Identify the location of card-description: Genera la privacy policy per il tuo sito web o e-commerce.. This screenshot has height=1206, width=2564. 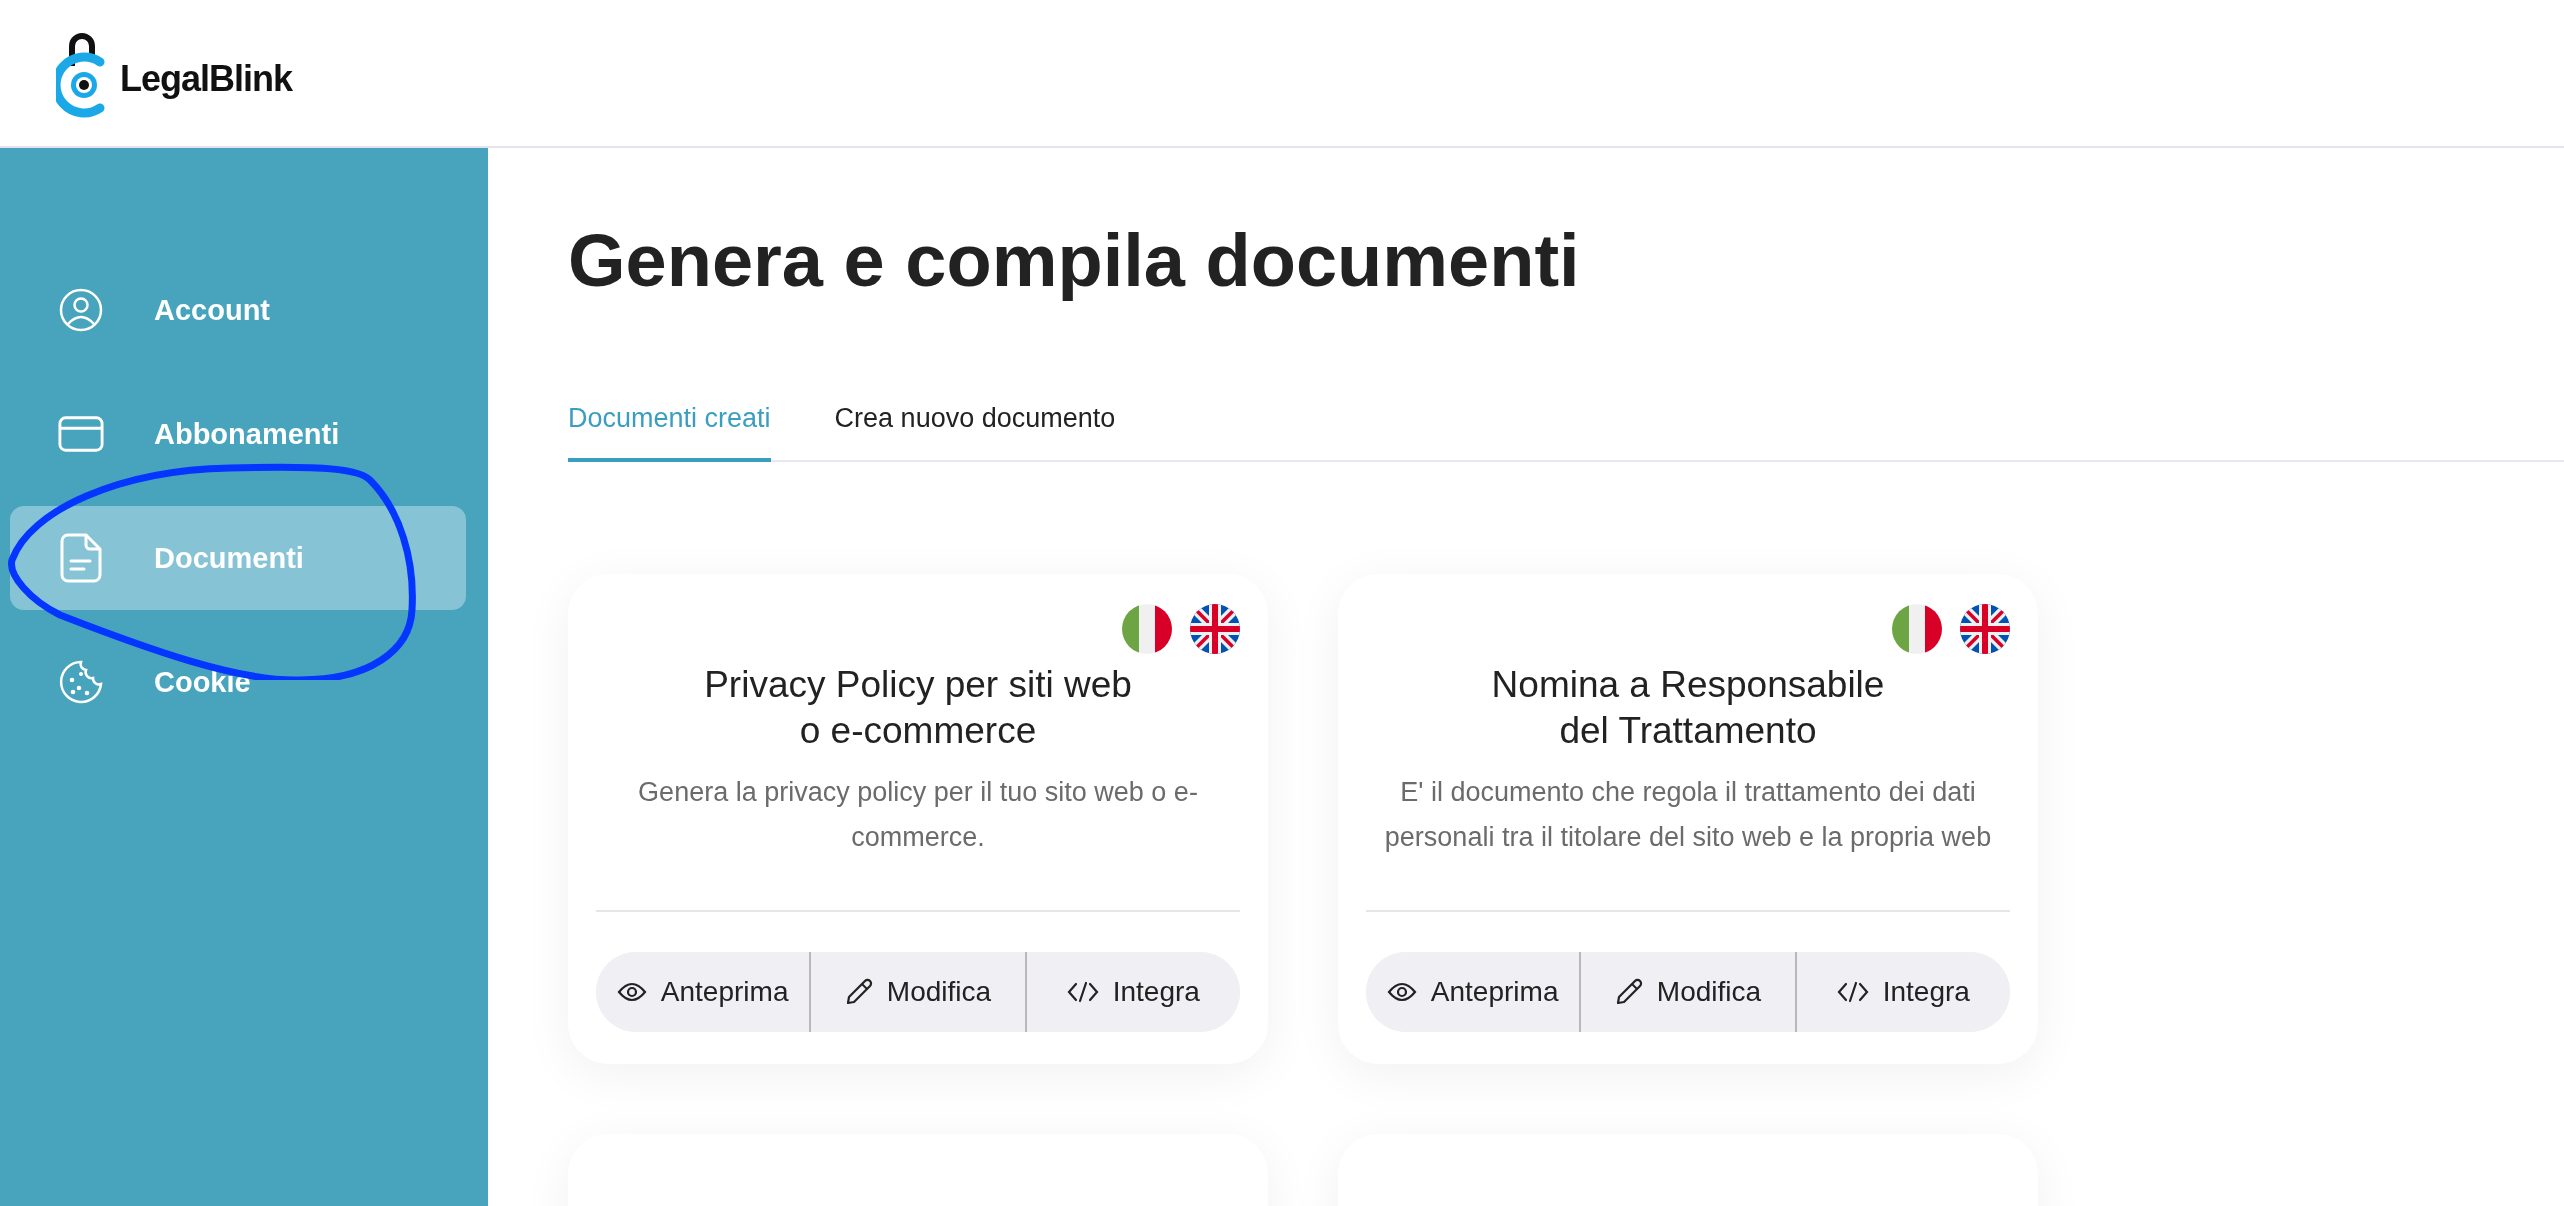
(918, 815).